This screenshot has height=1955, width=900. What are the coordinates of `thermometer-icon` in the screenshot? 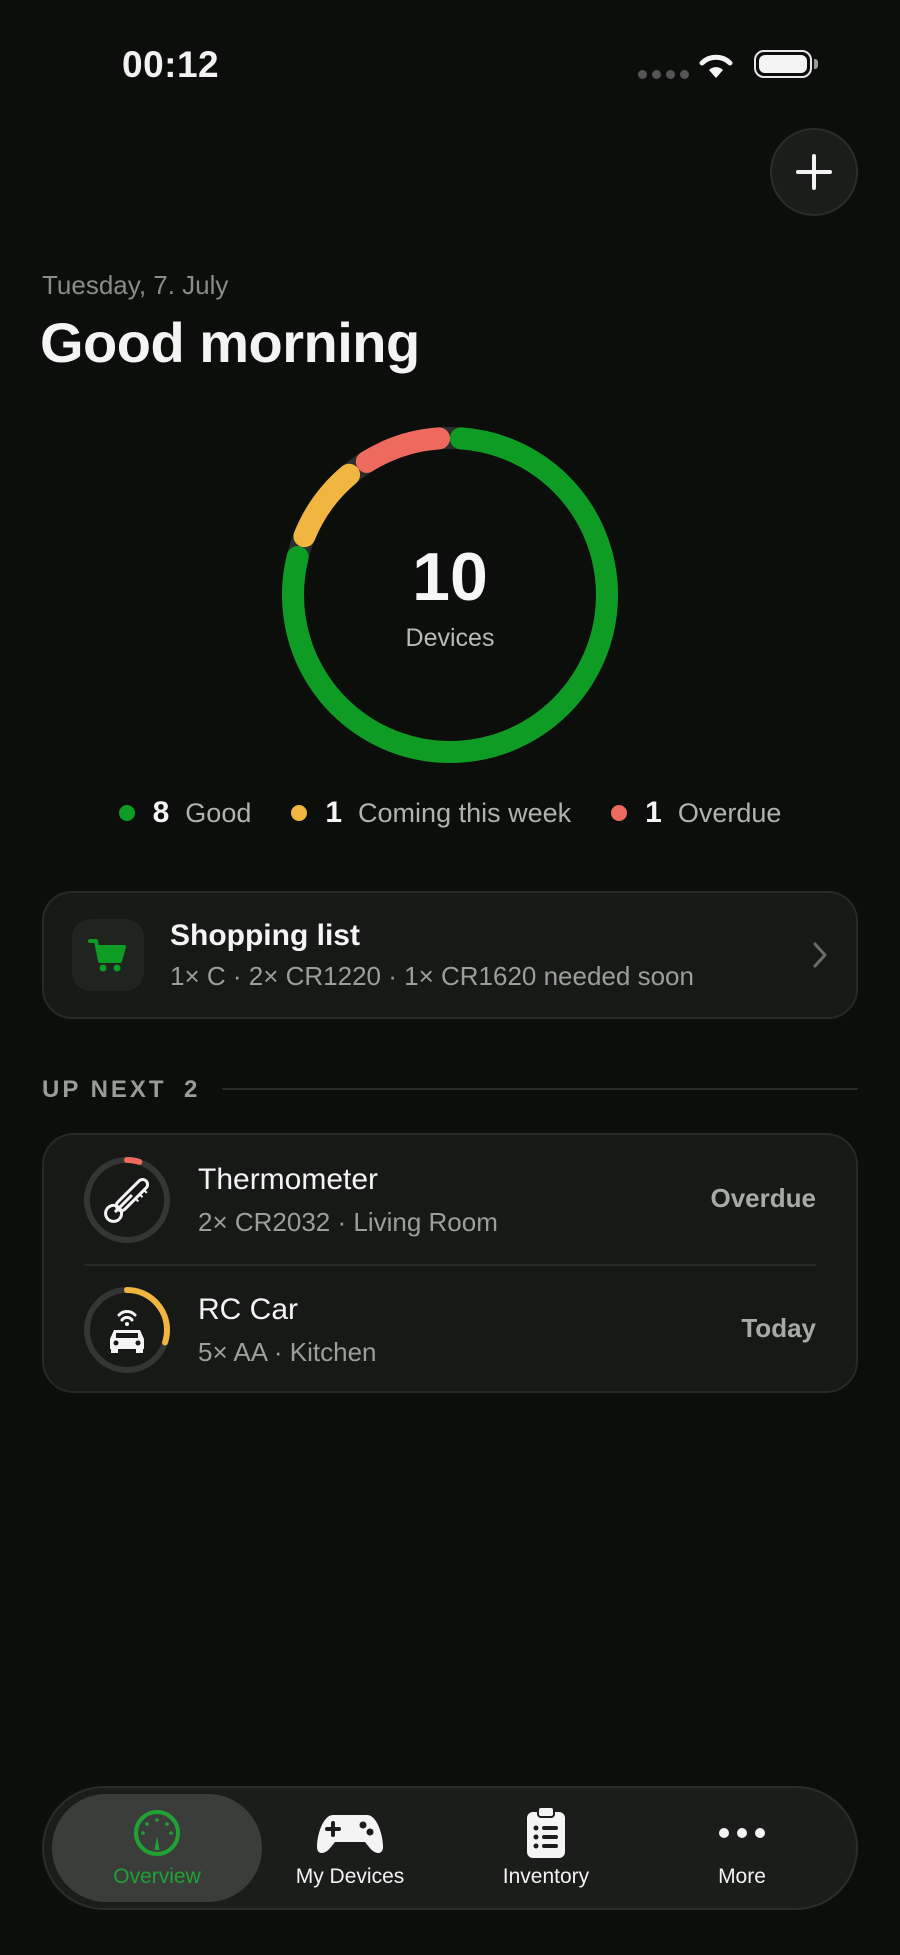 It's located at (127, 1200).